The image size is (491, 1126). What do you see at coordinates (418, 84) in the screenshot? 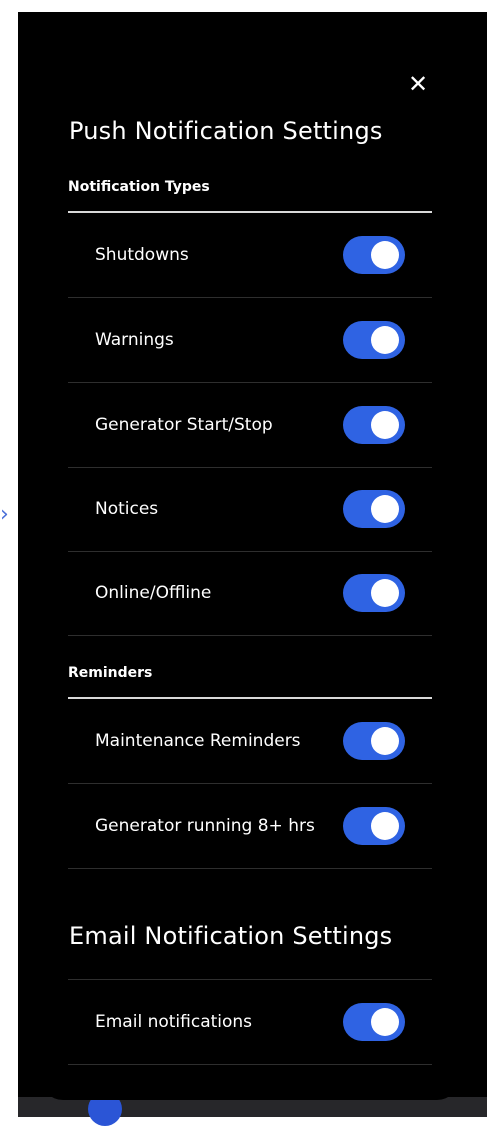
I see `close-icon: ✕` at bounding box center [418, 84].